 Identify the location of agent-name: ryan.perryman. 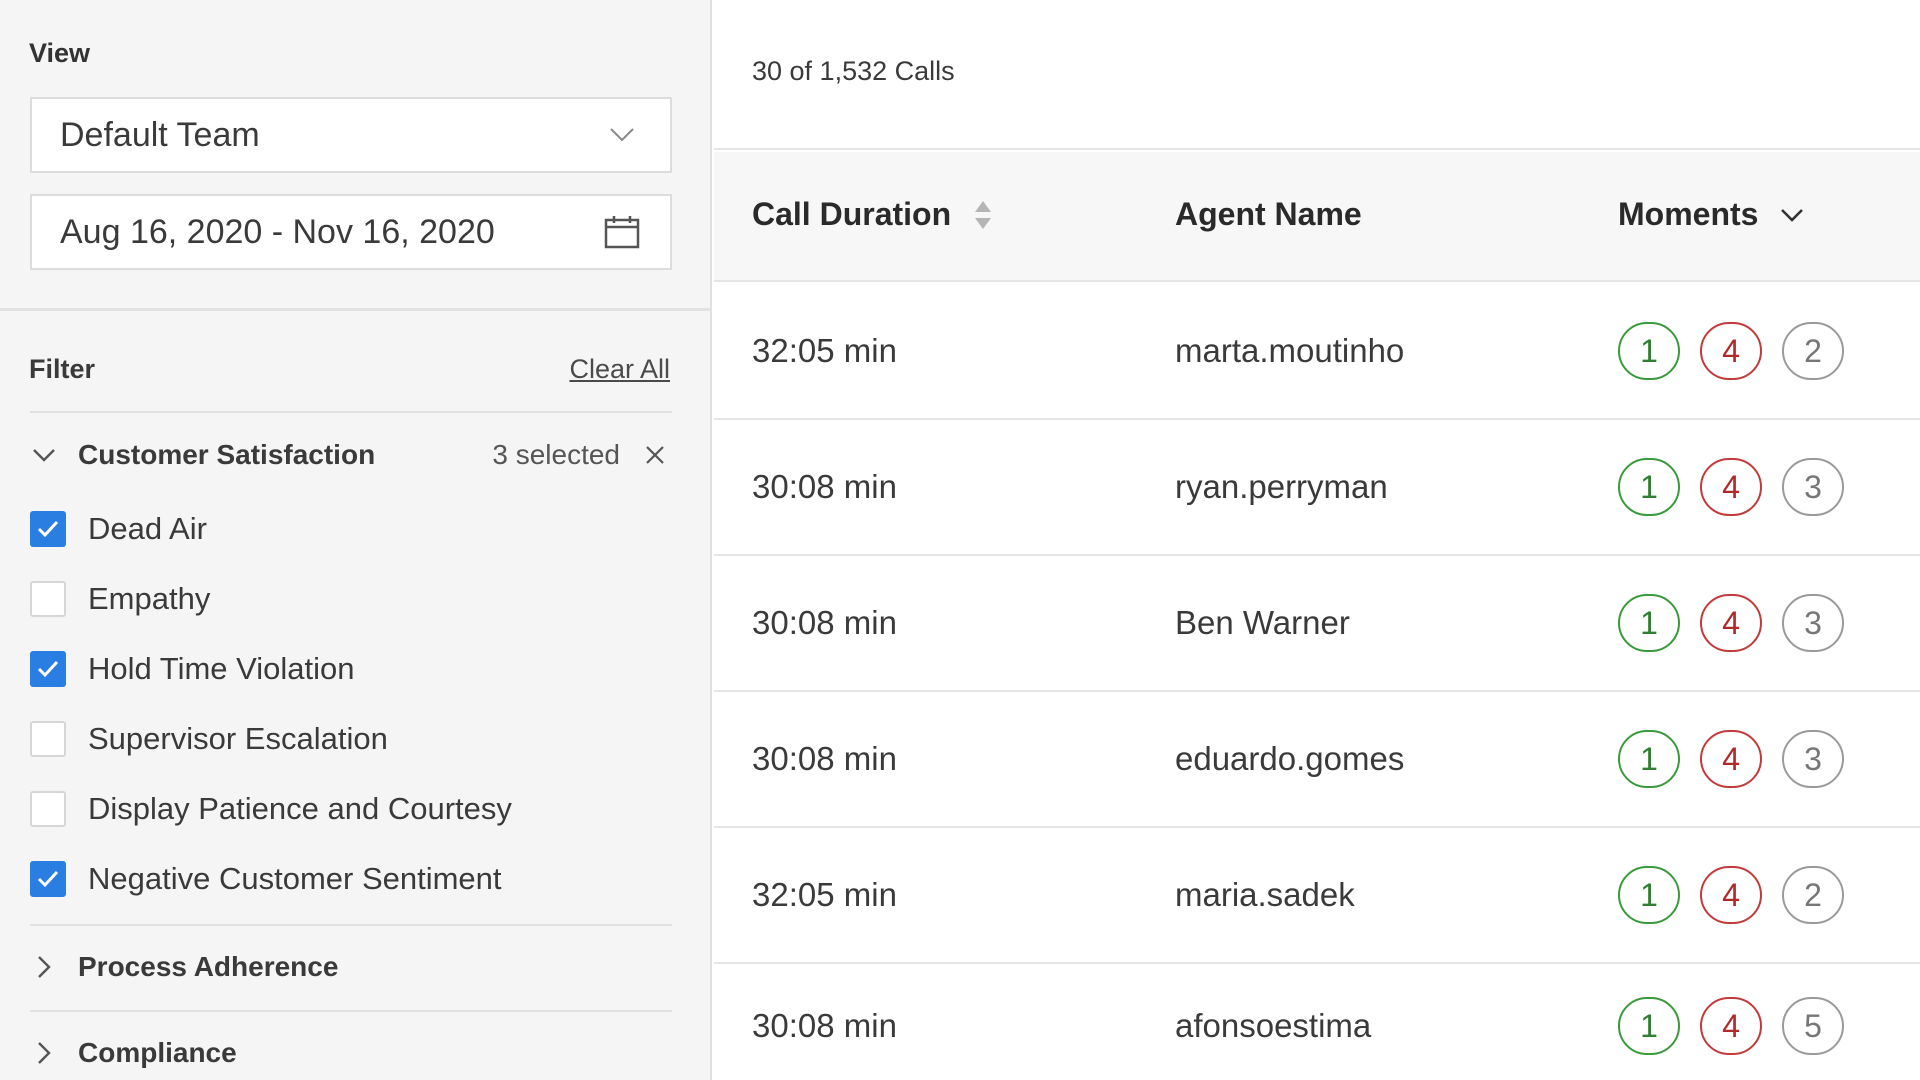
(1281, 486).